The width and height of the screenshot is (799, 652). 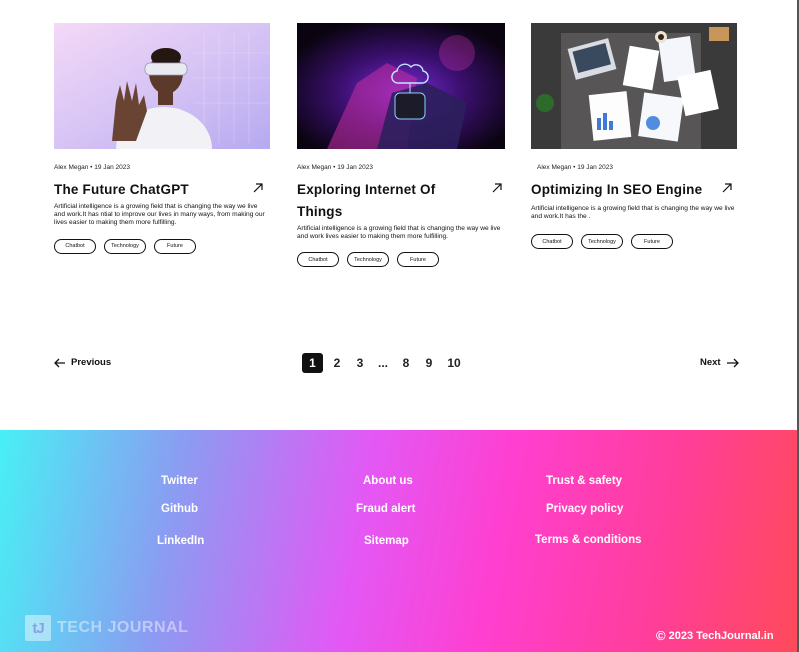 What do you see at coordinates (360, 363) in the screenshot?
I see `page-3-button: 3` at bounding box center [360, 363].